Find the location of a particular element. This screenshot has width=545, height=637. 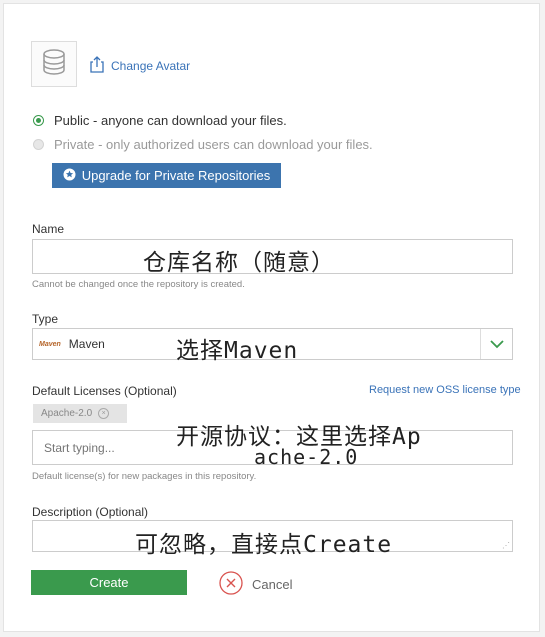

upgrade-label: Upgrade for Private Repositories is located at coordinates (176, 175).